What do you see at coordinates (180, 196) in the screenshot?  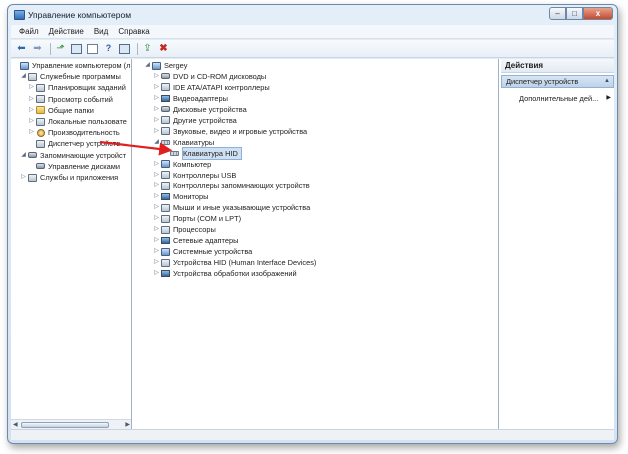 I see `tree-item: ▷ Мониторы` at bounding box center [180, 196].